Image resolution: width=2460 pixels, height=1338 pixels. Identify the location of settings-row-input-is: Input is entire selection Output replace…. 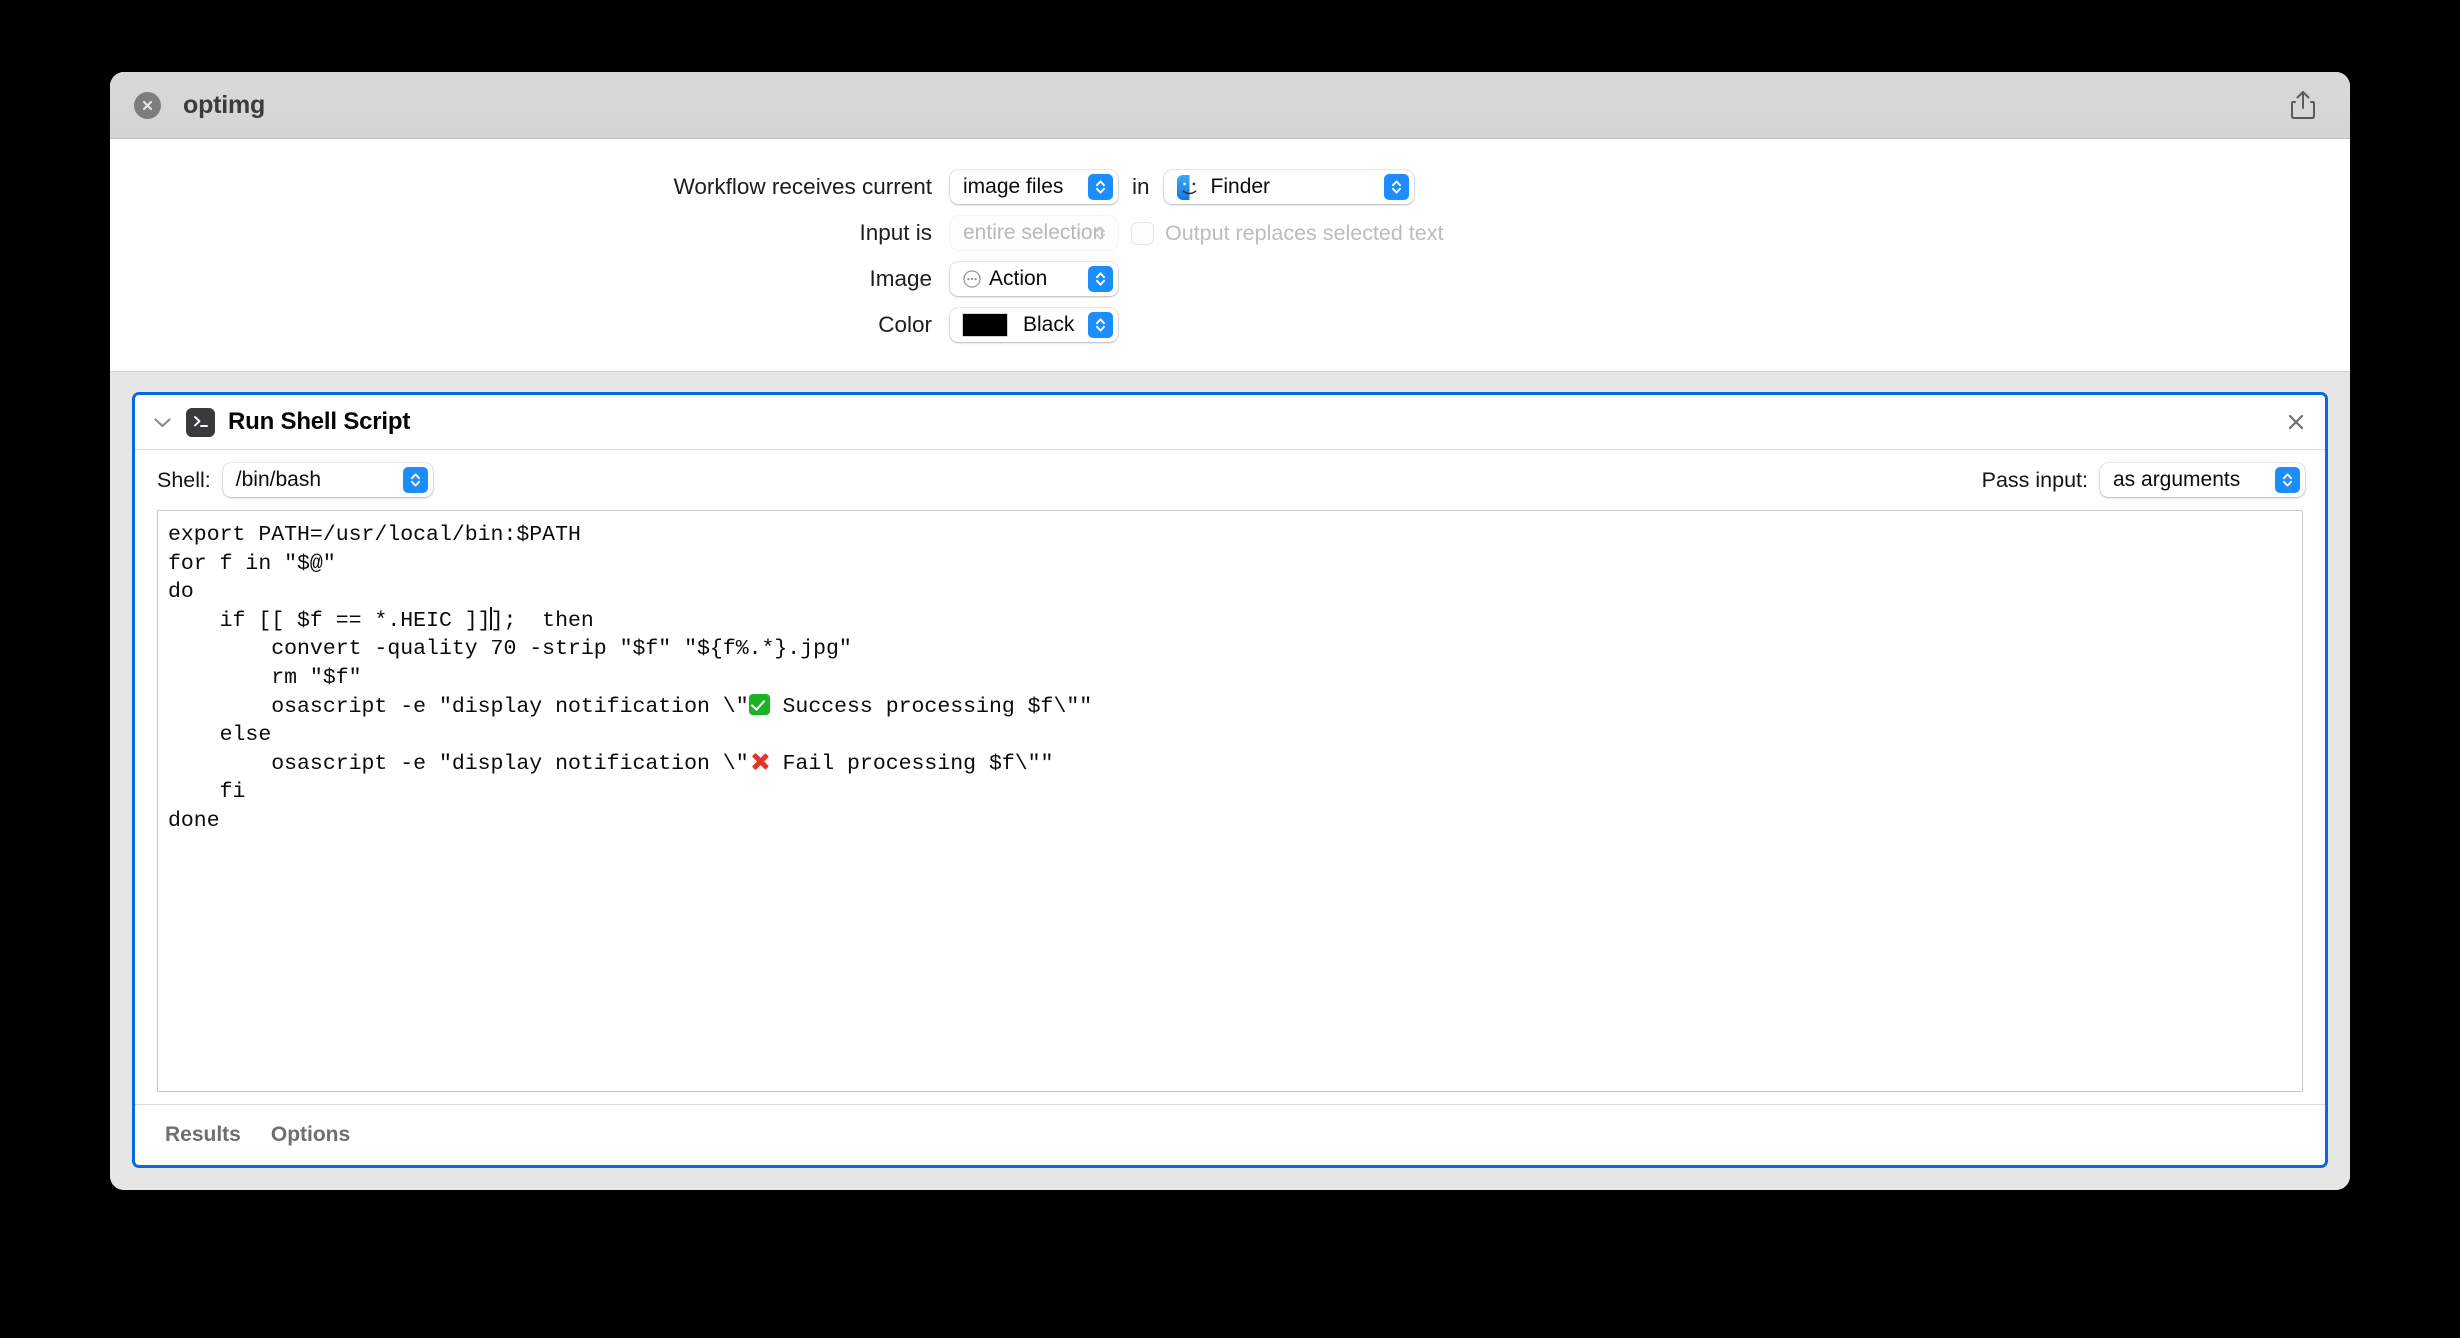
(1230, 233).